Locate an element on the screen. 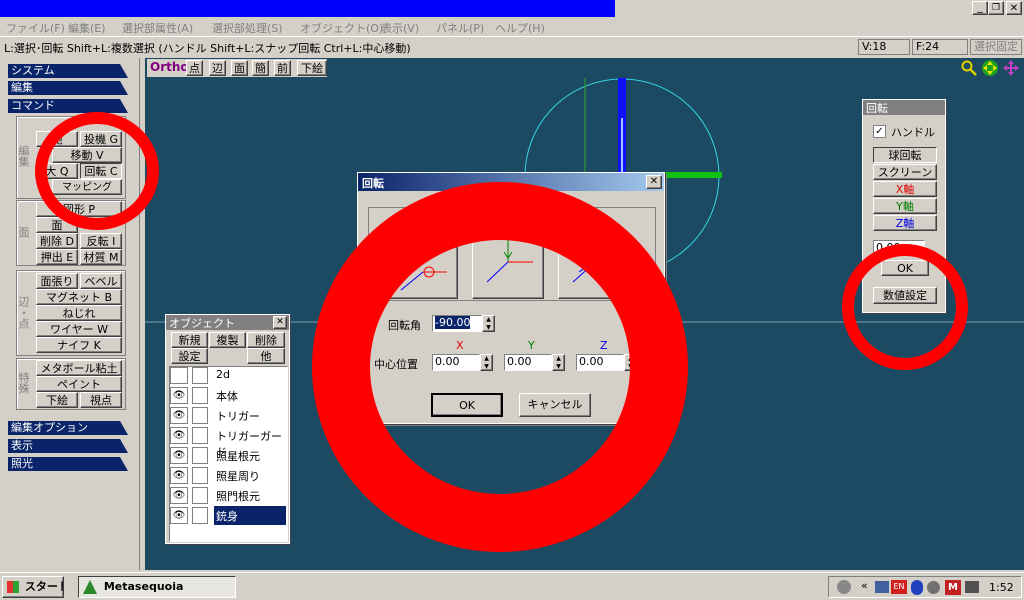 Image resolution: width=1024 pixels, height=600 pixels. category-lighting: 照光 is located at coordinates (68, 464).